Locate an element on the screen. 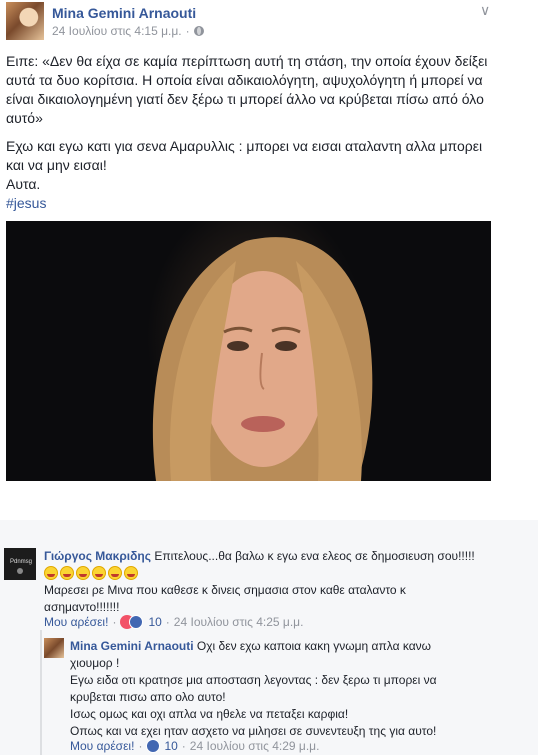 This screenshot has width=538, height=755. post-author-name: Mina Gemini Arnaouti is located at coordinates (124, 13).